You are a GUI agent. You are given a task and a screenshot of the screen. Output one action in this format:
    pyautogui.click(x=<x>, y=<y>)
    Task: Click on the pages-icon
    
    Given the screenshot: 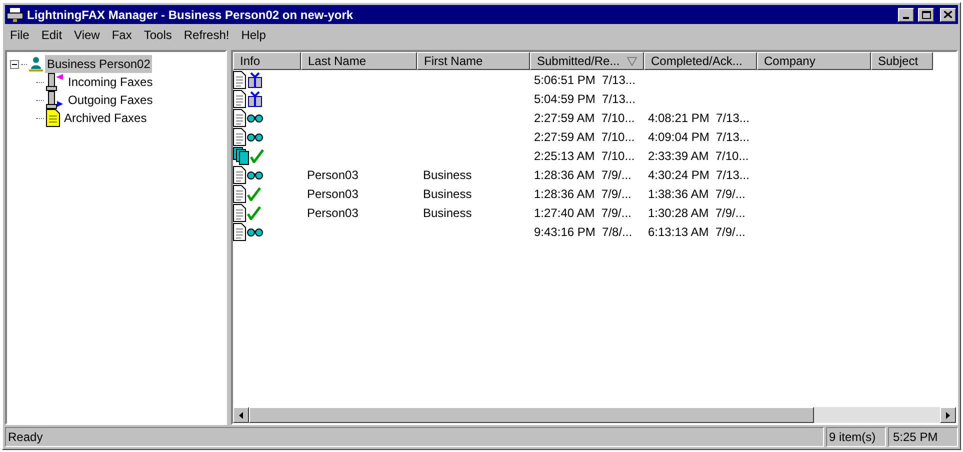 What is the action you would take?
    pyautogui.click(x=241, y=155)
    